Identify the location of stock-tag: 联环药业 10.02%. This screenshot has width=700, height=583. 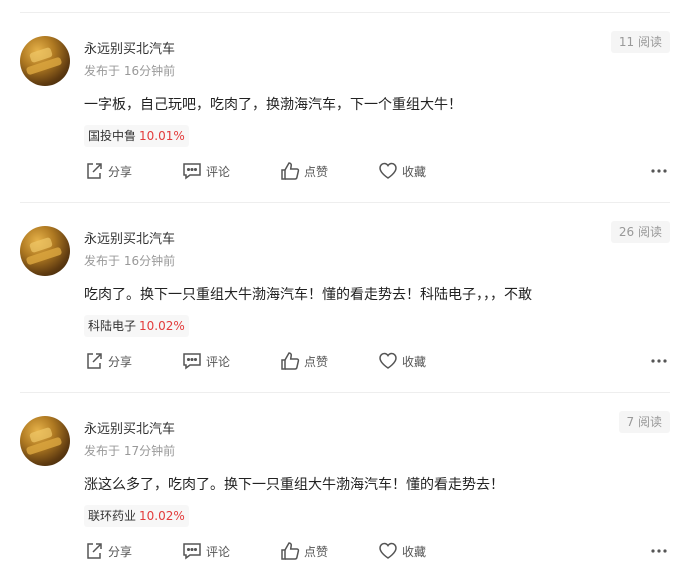
(136, 516).